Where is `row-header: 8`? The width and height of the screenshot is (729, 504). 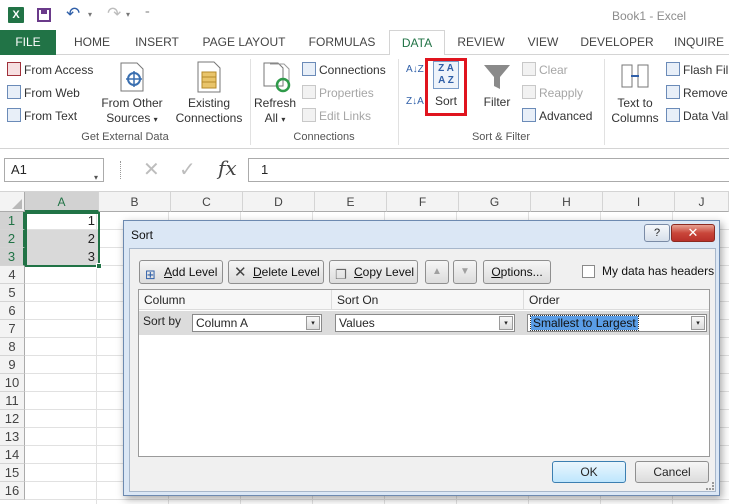
row-header: 8 is located at coordinates (12, 347).